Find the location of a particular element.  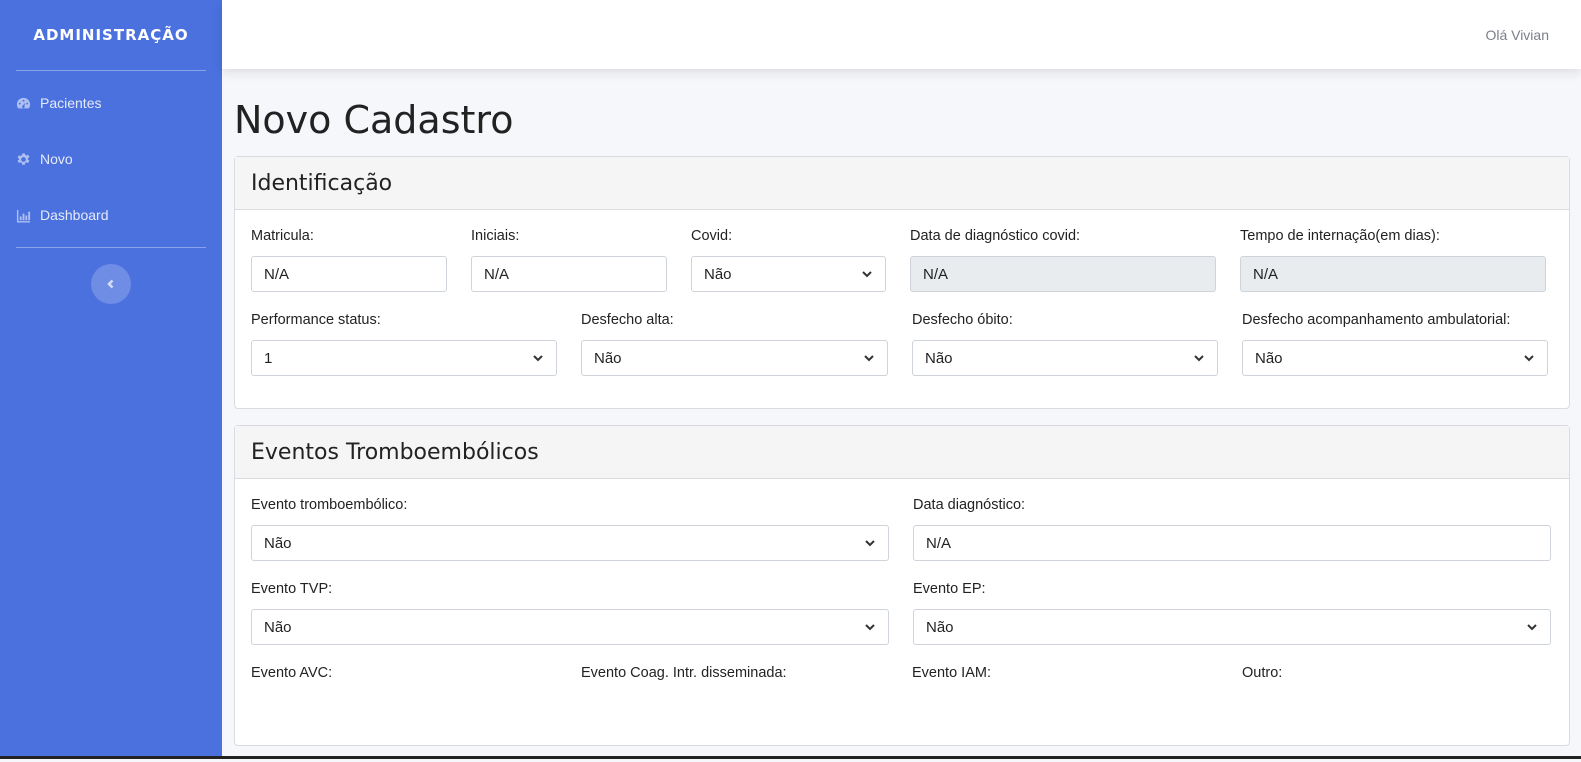

tromboembolico-label: Evento tromboembólico: is located at coordinates (329, 505).